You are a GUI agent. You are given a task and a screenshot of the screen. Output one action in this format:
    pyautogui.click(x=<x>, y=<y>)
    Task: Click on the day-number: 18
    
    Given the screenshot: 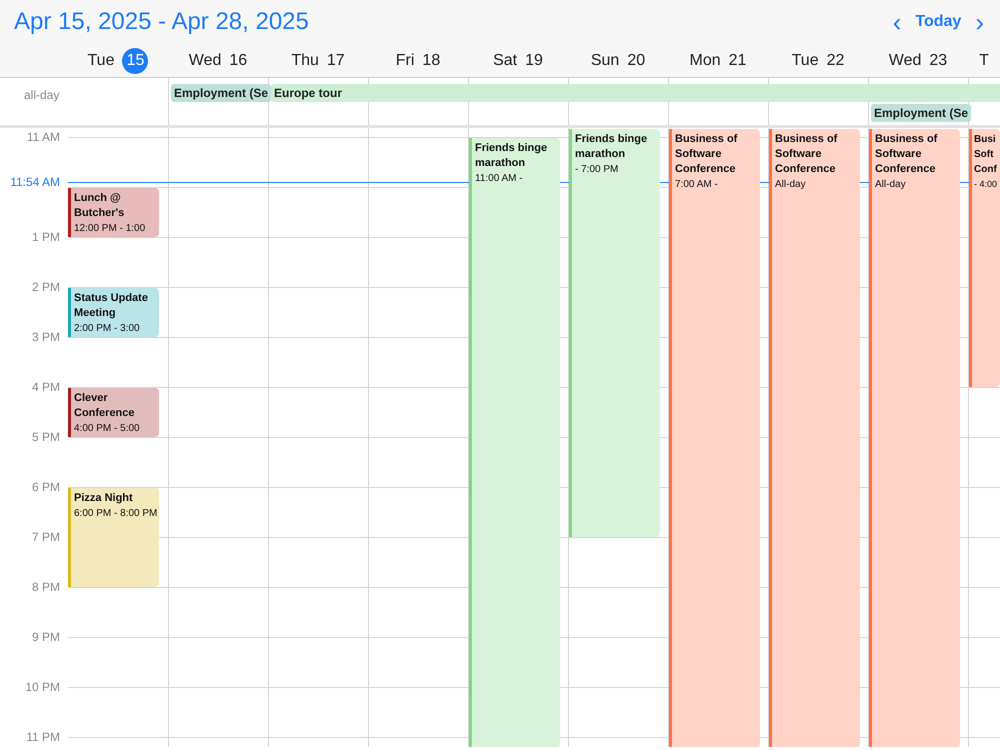 What is the action you would take?
    pyautogui.click(x=431, y=60)
    